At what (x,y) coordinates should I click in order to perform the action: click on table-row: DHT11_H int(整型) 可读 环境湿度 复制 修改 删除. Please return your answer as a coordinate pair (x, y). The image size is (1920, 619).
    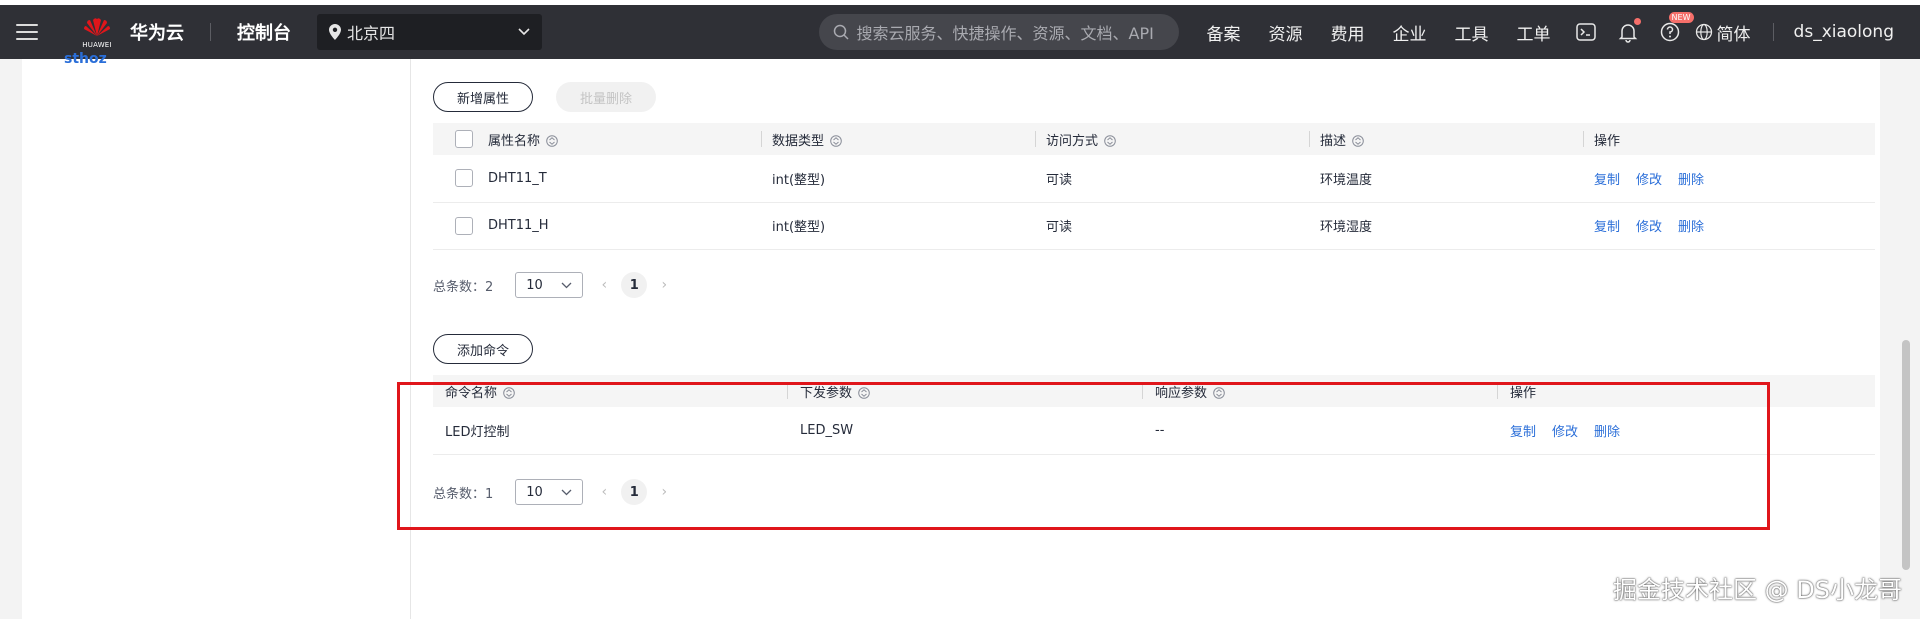
    Looking at the image, I should click on (1154, 226).